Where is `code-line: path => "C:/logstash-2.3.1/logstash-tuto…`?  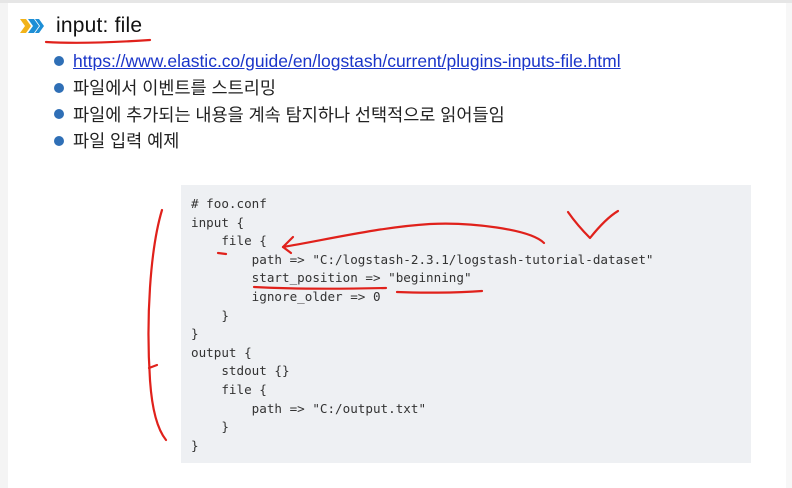
code-line: path => "C:/logstash-2.3.1/logstash-tuto… is located at coordinates (422, 259).